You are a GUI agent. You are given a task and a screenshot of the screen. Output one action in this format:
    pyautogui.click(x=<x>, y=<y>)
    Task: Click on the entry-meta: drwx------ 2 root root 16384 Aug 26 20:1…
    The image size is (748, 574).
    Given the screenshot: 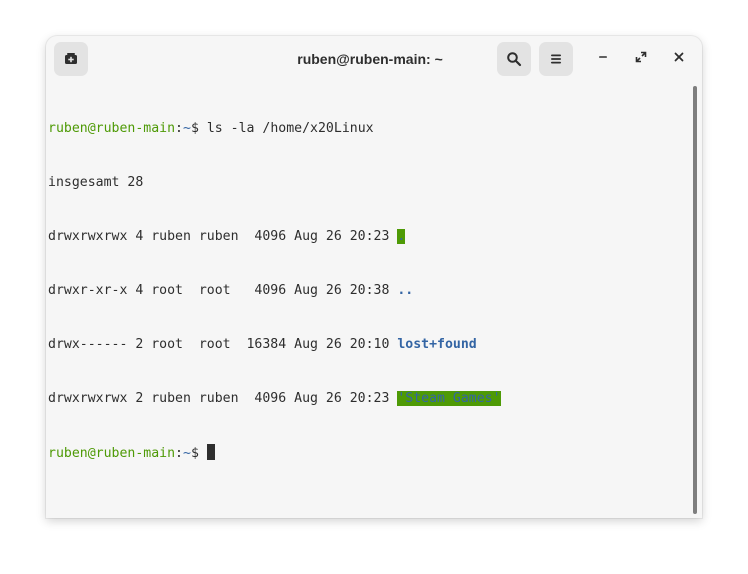 What is the action you would take?
    pyautogui.click(x=223, y=344)
    